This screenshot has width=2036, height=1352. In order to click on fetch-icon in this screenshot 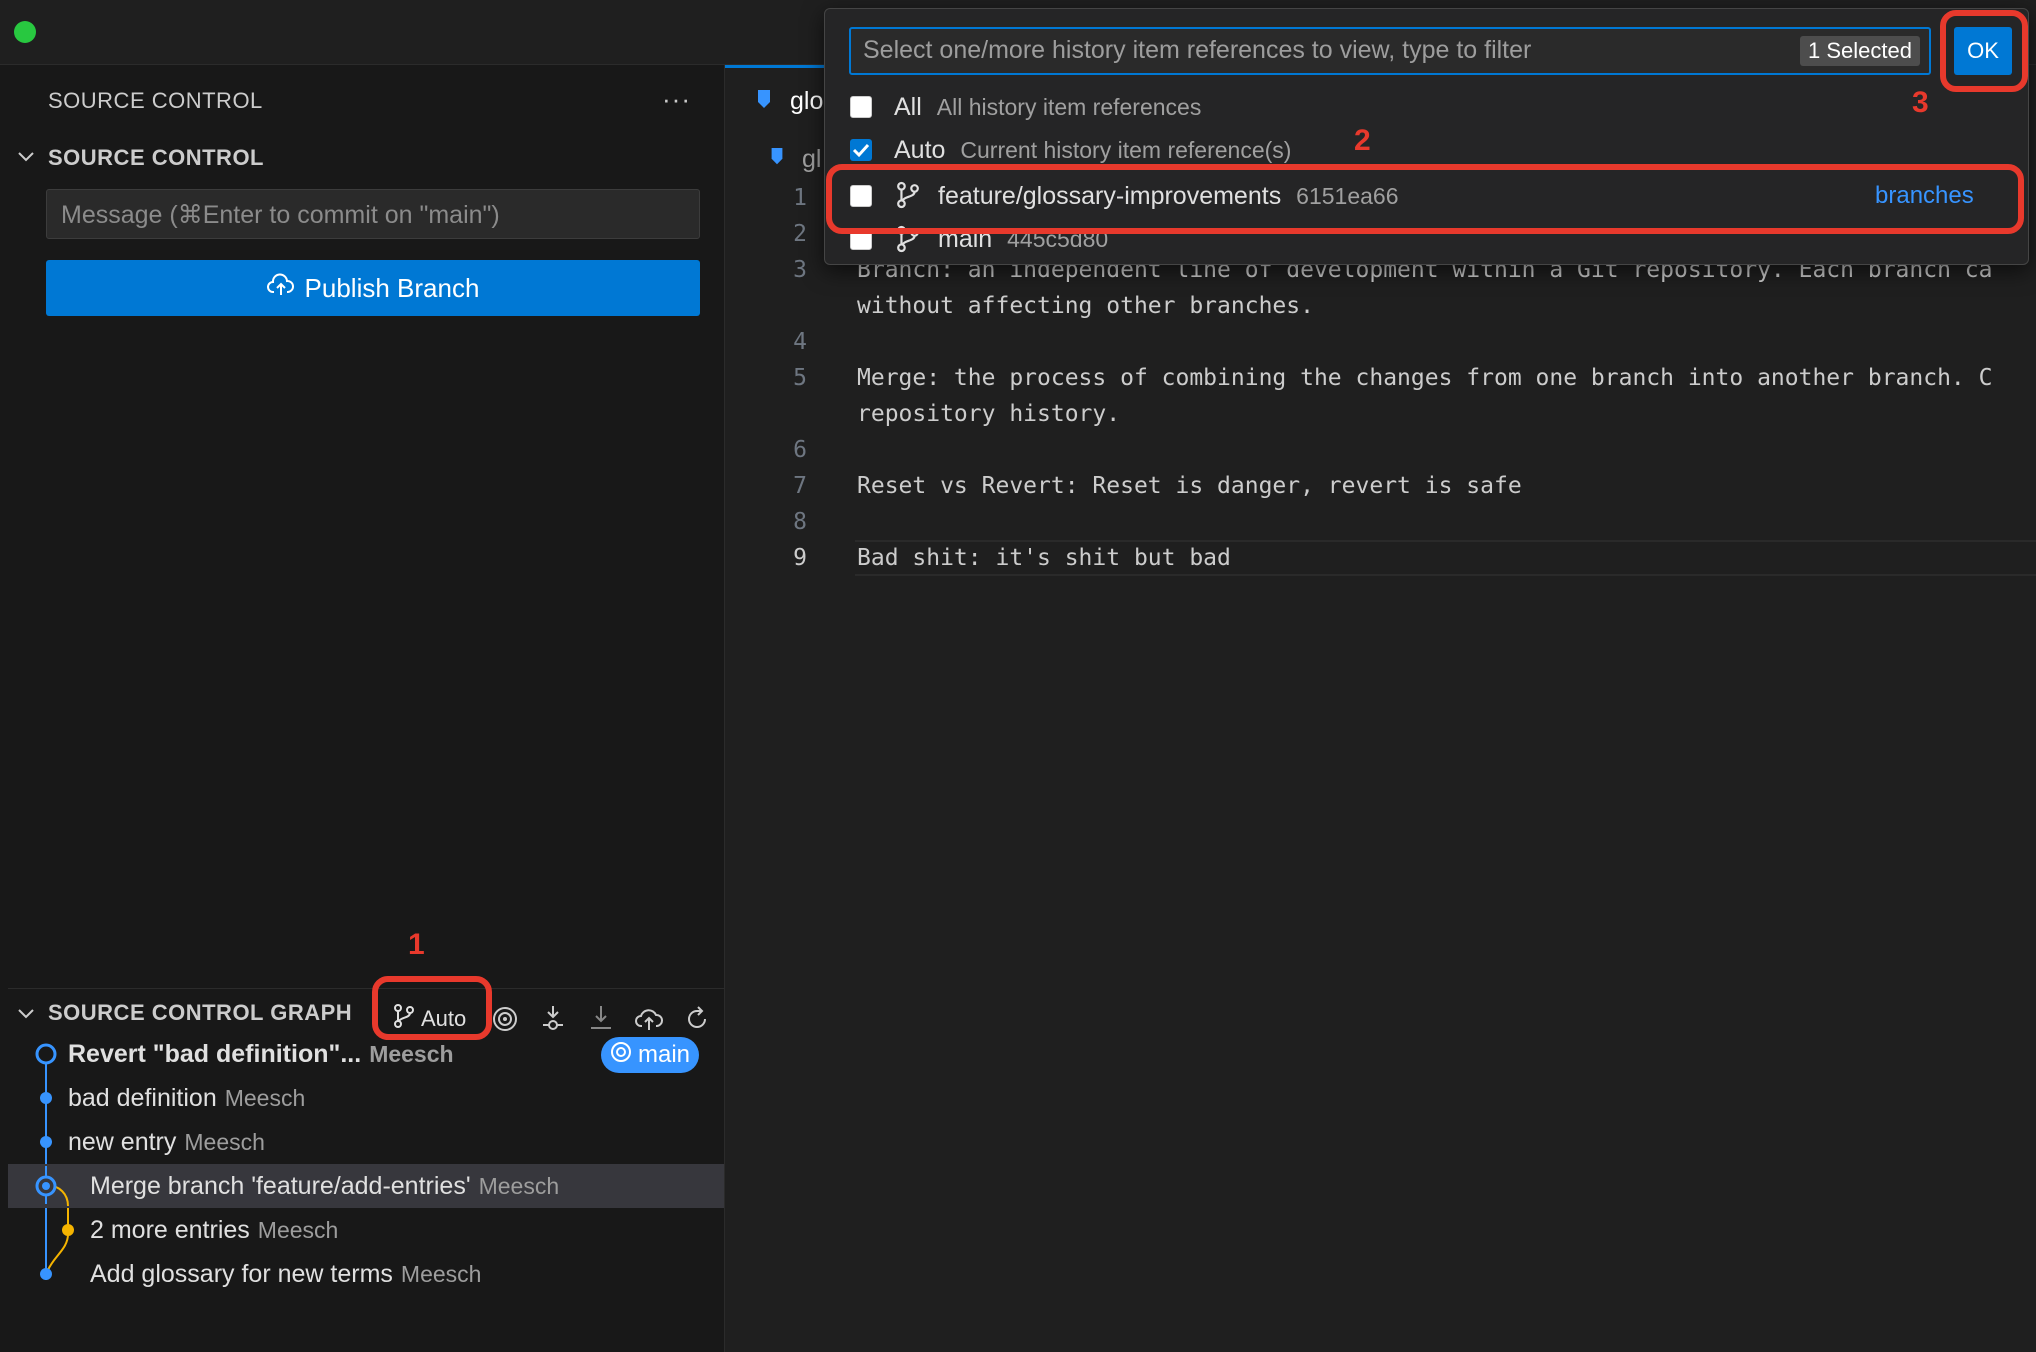, I will do `click(553, 1019)`.